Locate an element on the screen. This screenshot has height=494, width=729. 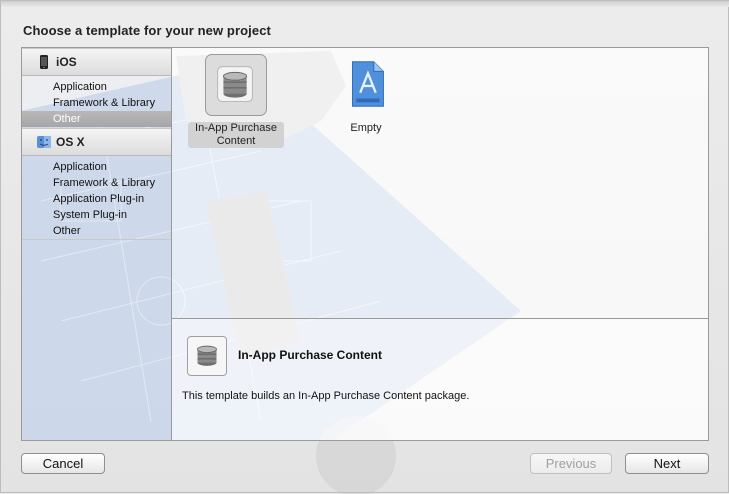
sidebar-section-osx: OS X is located at coordinates (96, 142).